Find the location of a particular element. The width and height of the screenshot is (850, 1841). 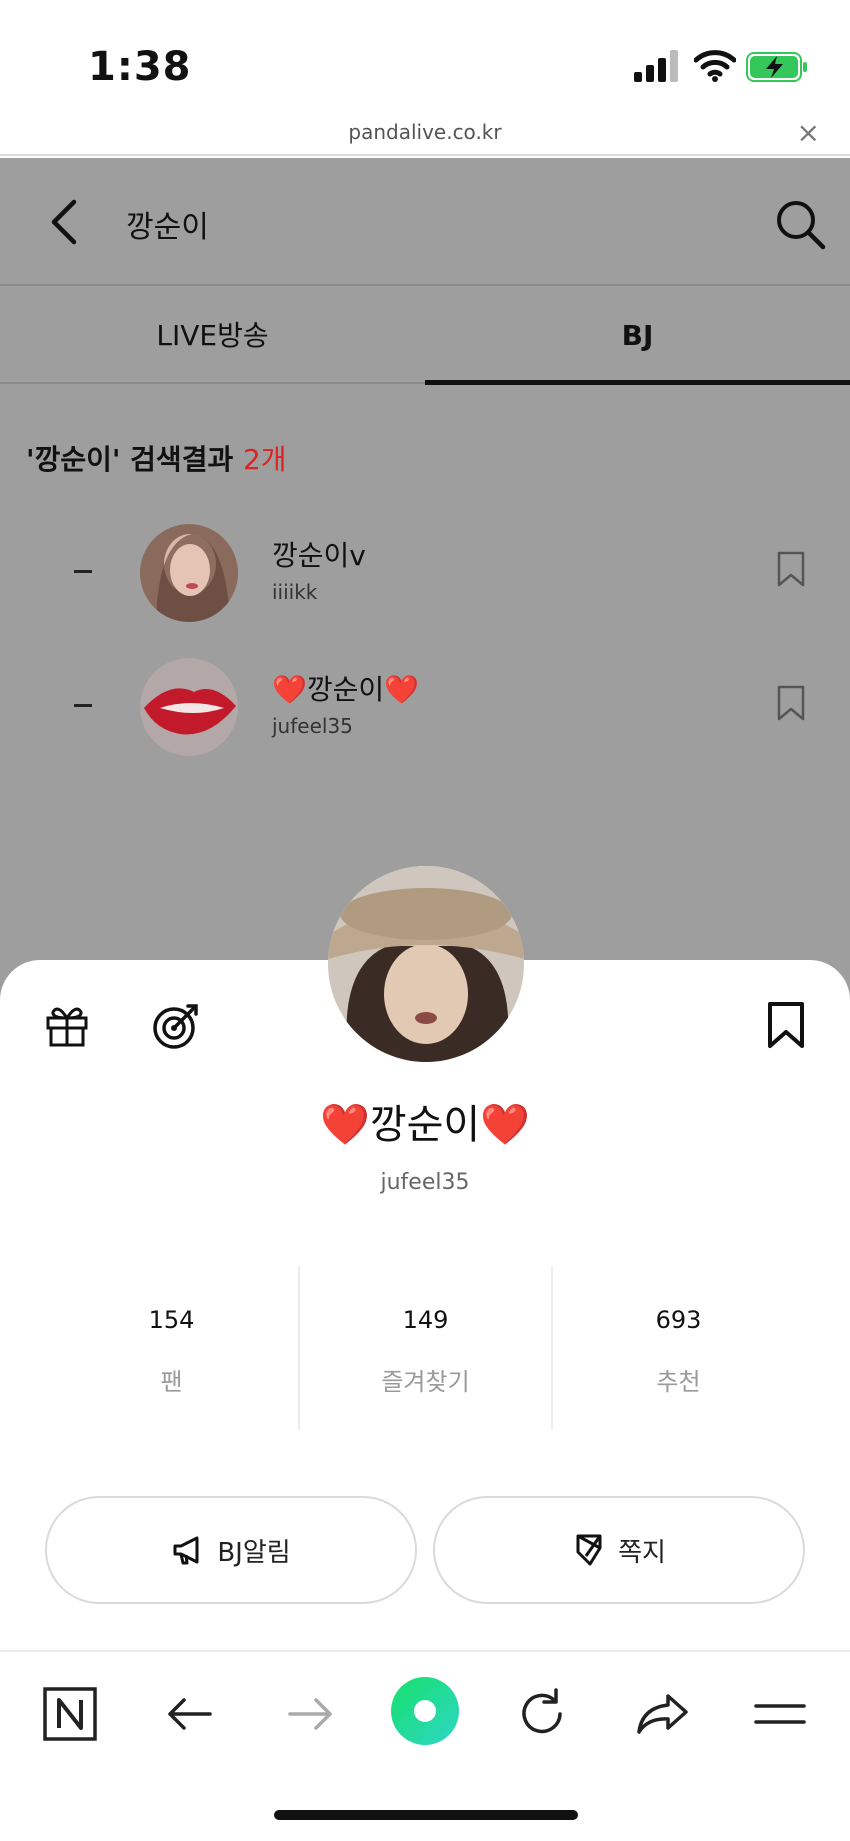

megaphone-icon is located at coordinates (186, 1550).